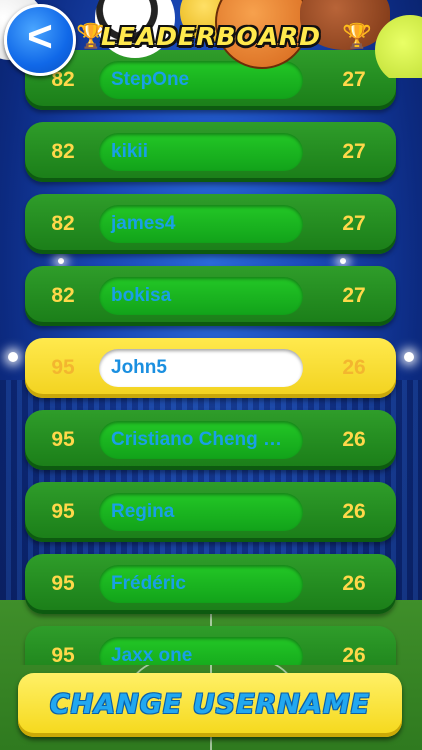 Image resolution: width=422 pixels, height=750 pixels. What do you see at coordinates (201, 224) in the screenshot?
I see `player-name: james4` at bounding box center [201, 224].